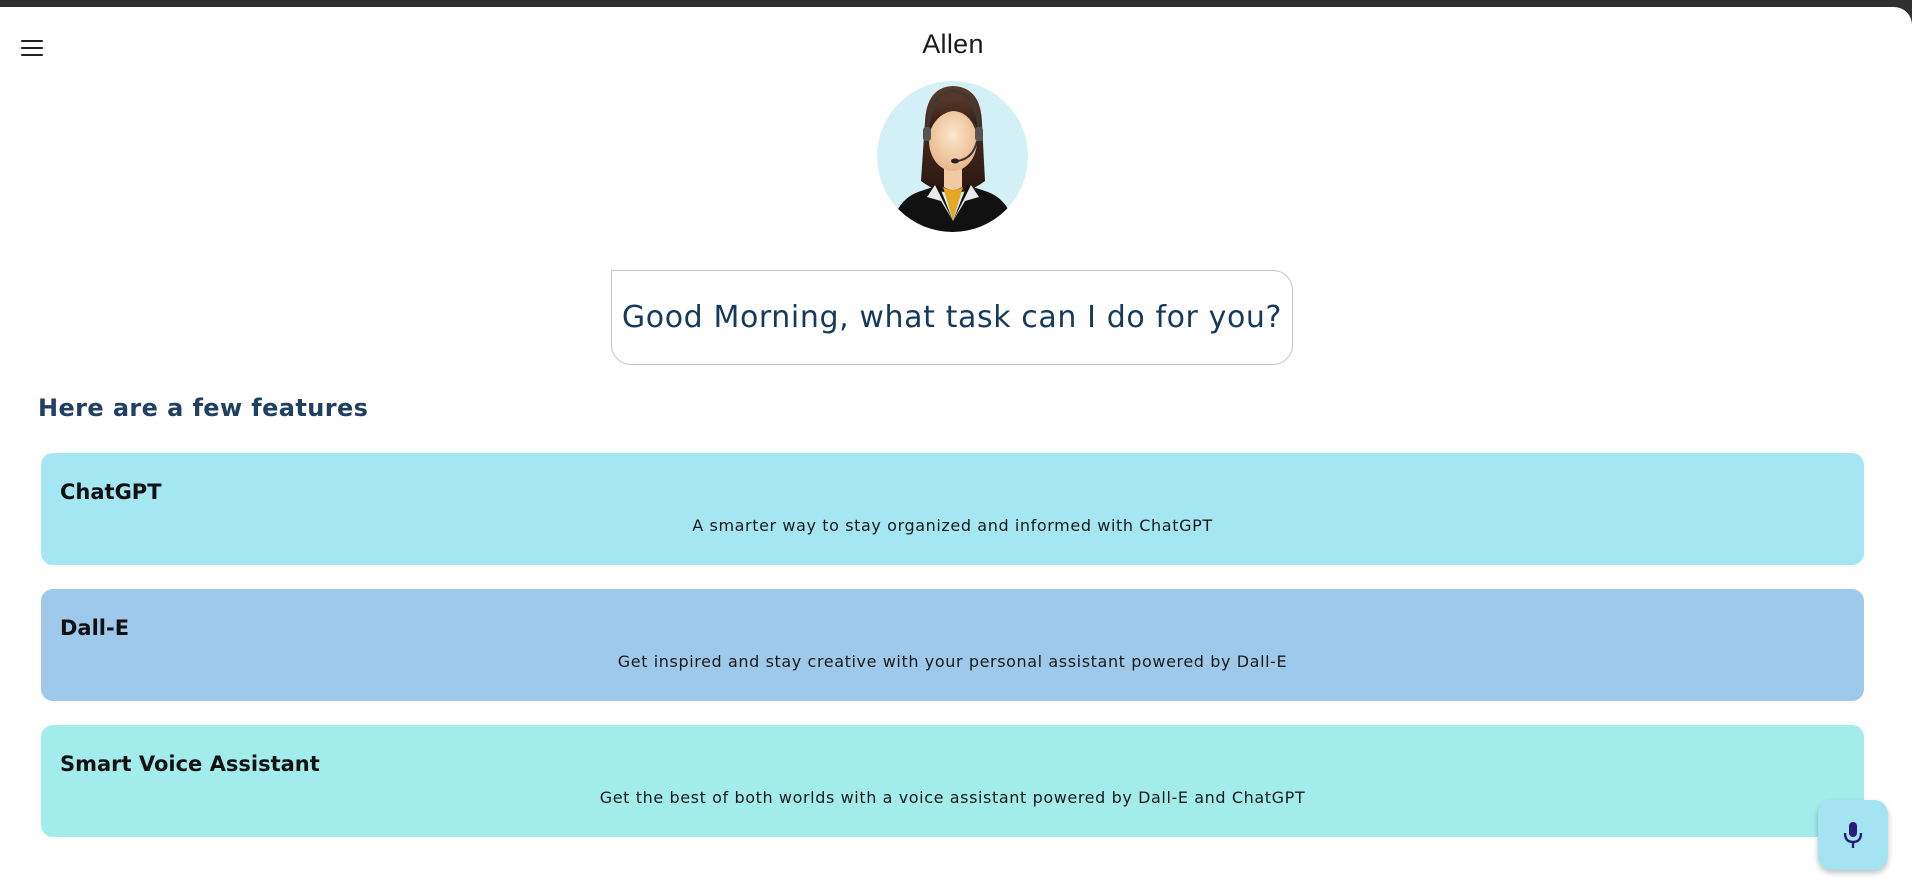  I want to click on assistant-avatar-icon, so click(952, 156).